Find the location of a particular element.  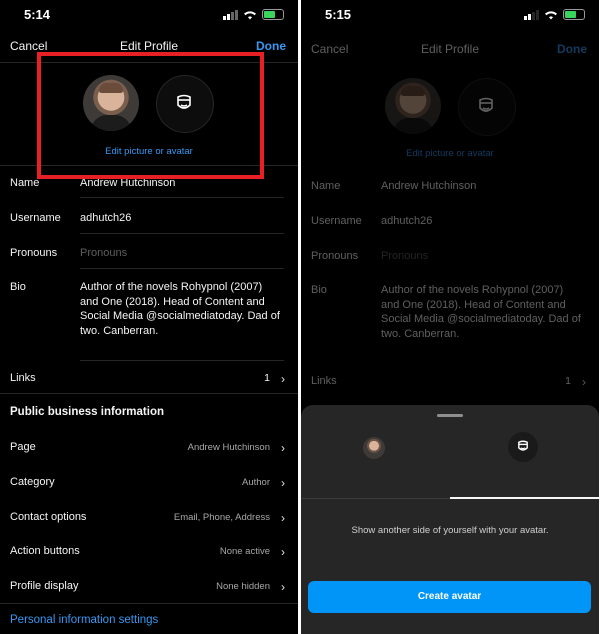

profile-photo is located at coordinates (413, 106).